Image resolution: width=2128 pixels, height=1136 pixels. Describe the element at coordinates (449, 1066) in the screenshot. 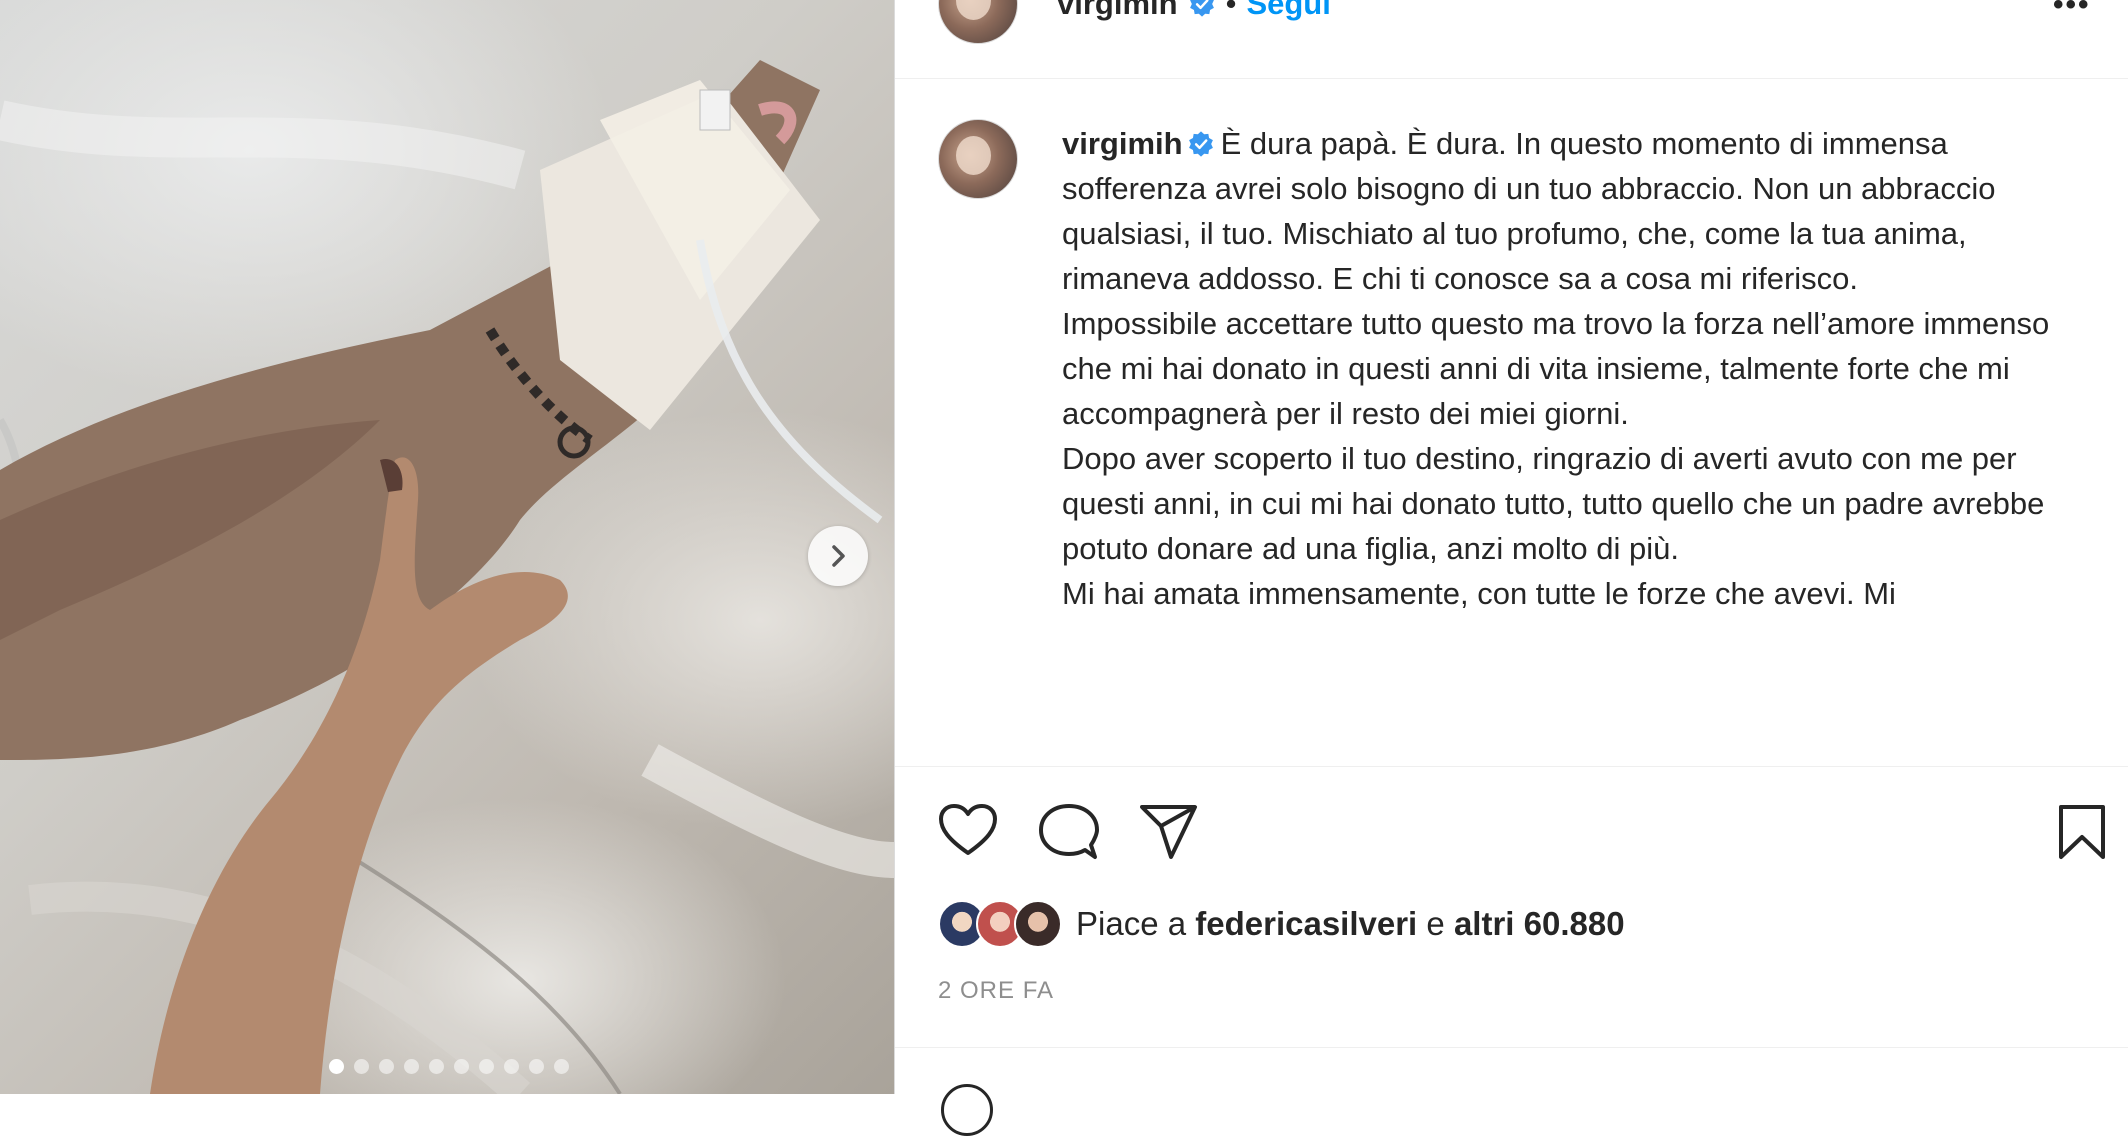

I see `carousel-indicator` at that location.